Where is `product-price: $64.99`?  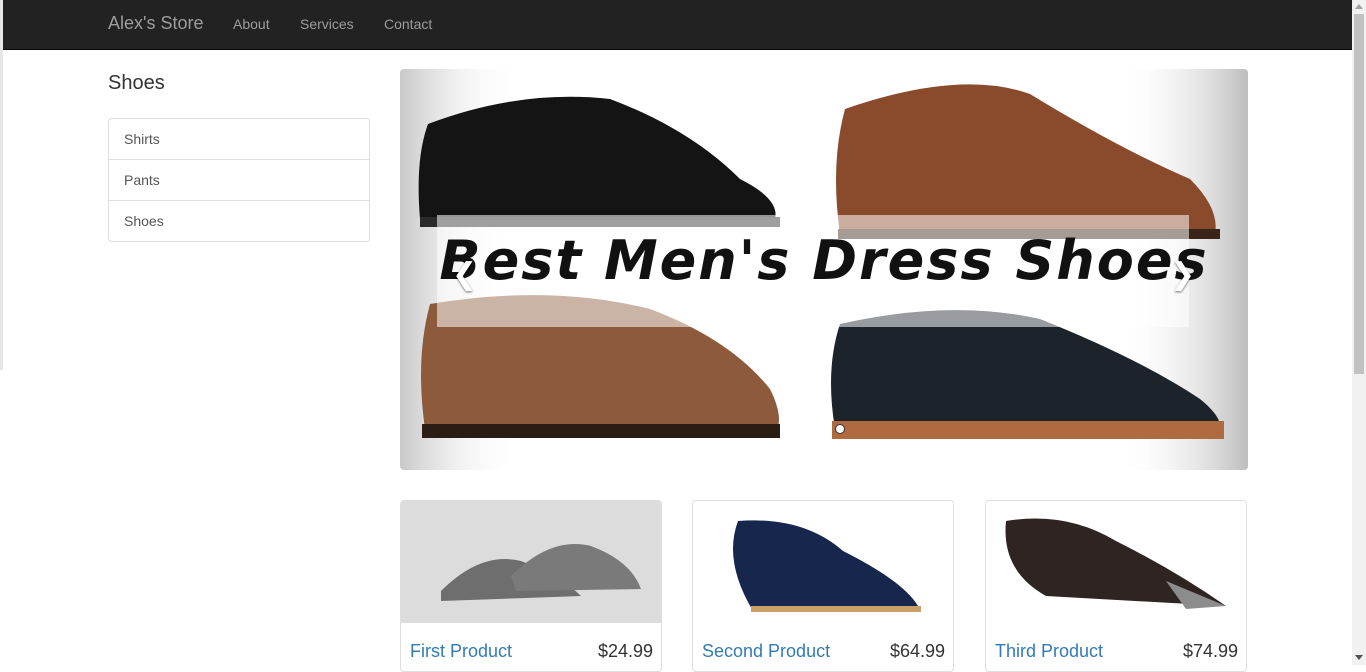
product-price: $64.99 is located at coordinates (917, 651).